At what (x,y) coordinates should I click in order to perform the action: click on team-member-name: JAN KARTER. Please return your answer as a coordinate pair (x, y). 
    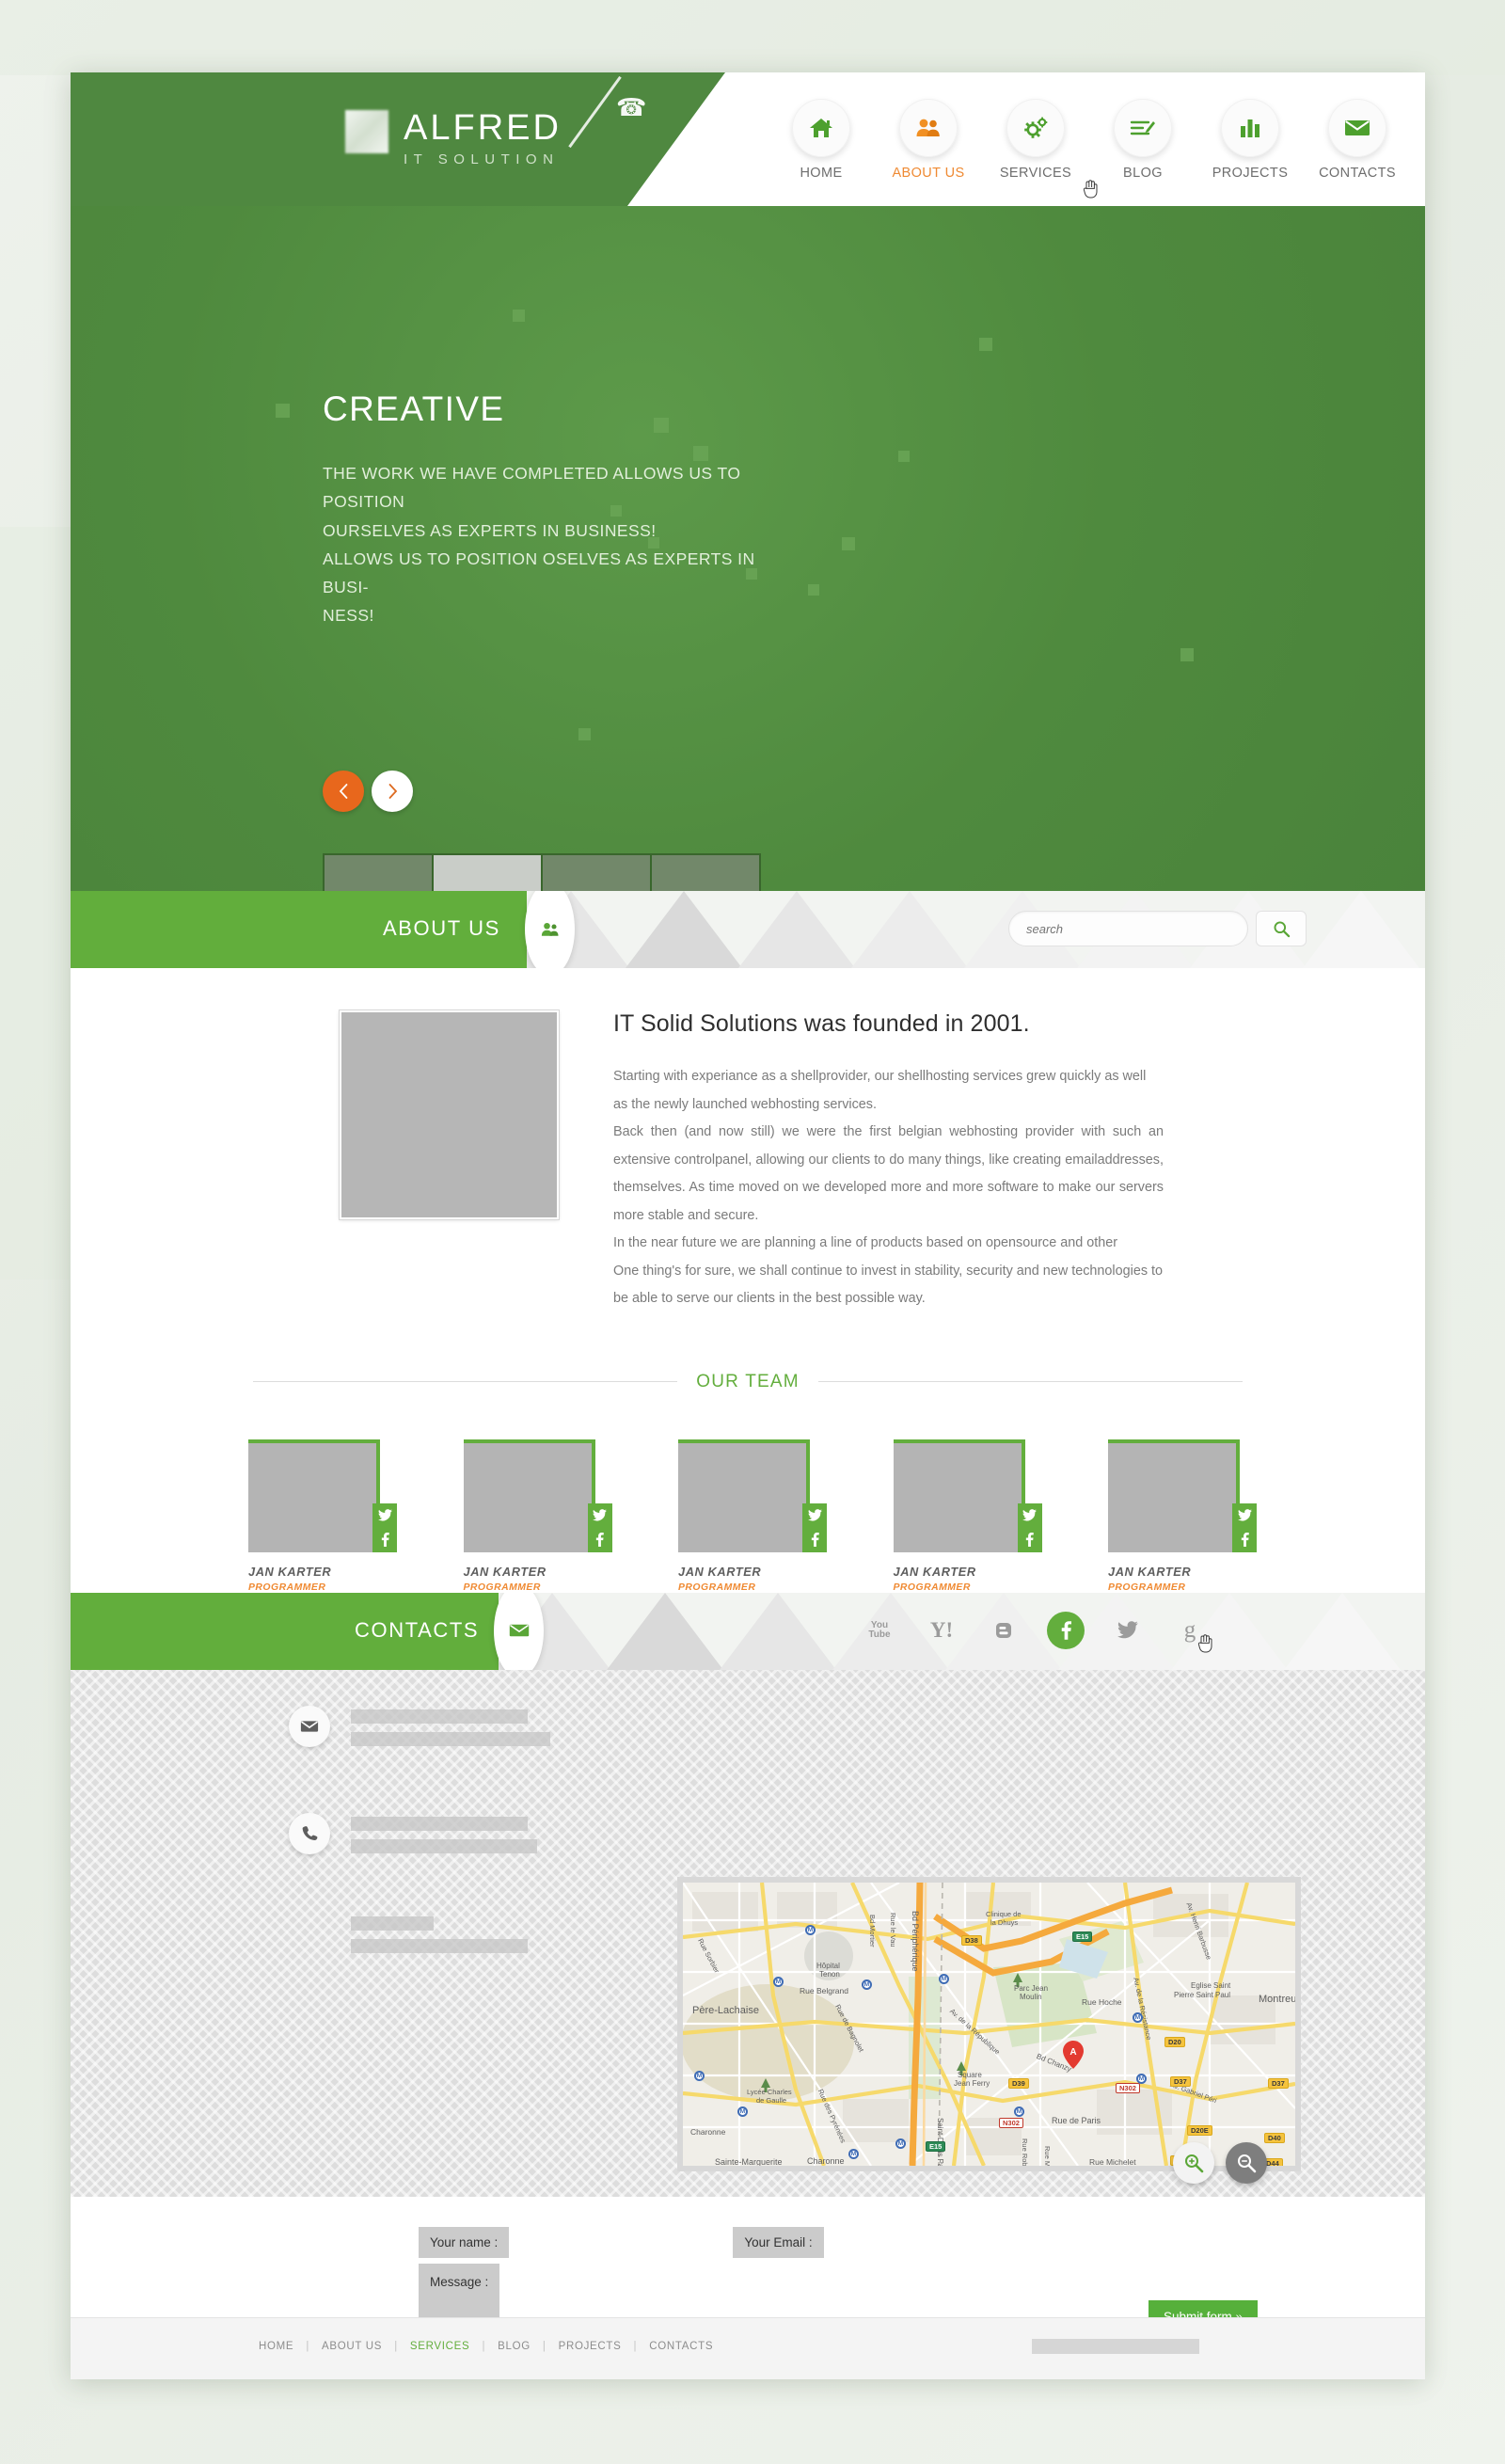
    Looking at the image, I should click on (290, 1571).